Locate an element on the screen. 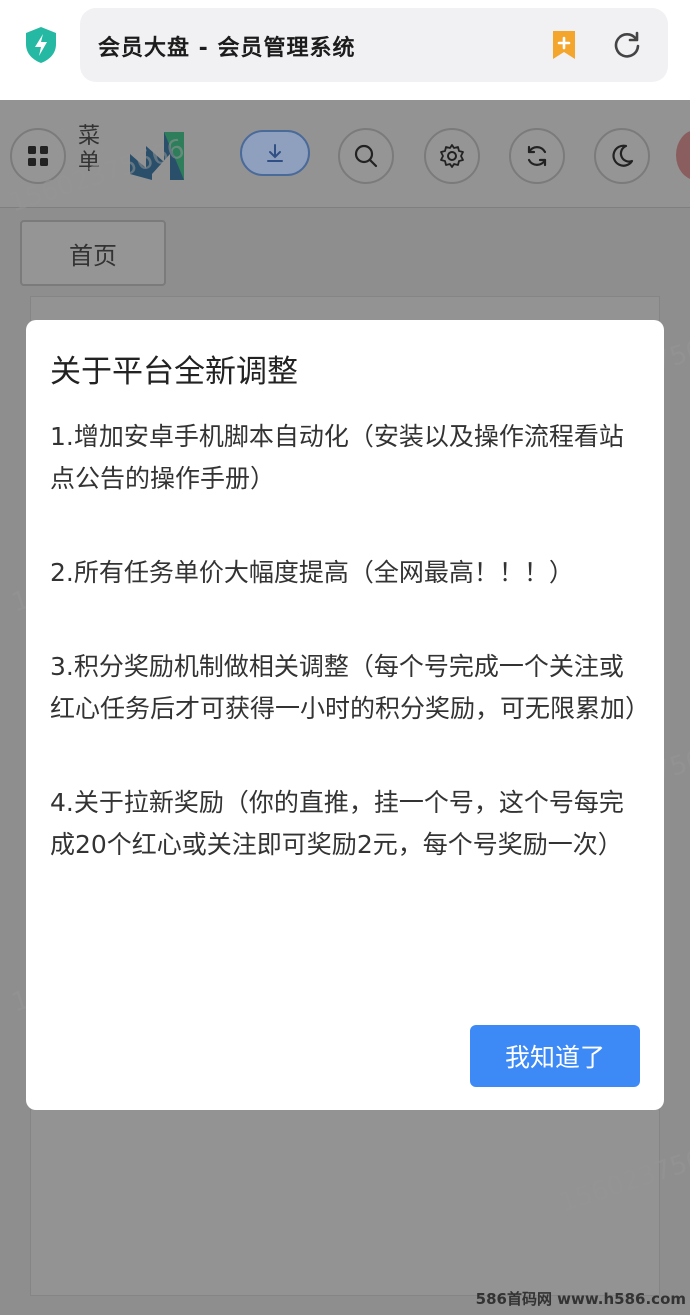 This screenshot has width=690, height=1315. settings-button is located at coordinates (452, 156).